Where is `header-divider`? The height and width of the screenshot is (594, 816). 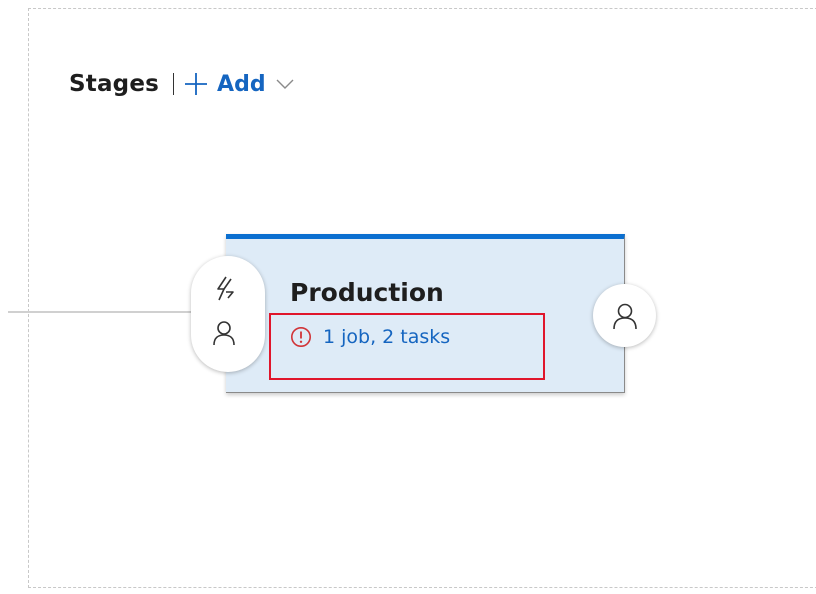
header-divider is located at coordinates (174, 84).